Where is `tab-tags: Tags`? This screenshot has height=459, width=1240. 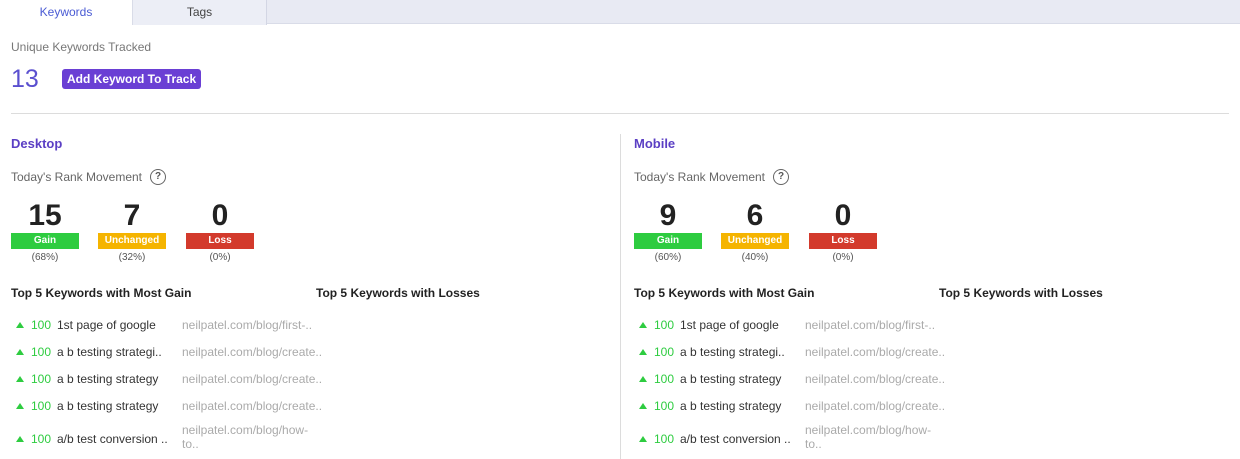
tab-tags: Tags is located at coordinates (200, 12).